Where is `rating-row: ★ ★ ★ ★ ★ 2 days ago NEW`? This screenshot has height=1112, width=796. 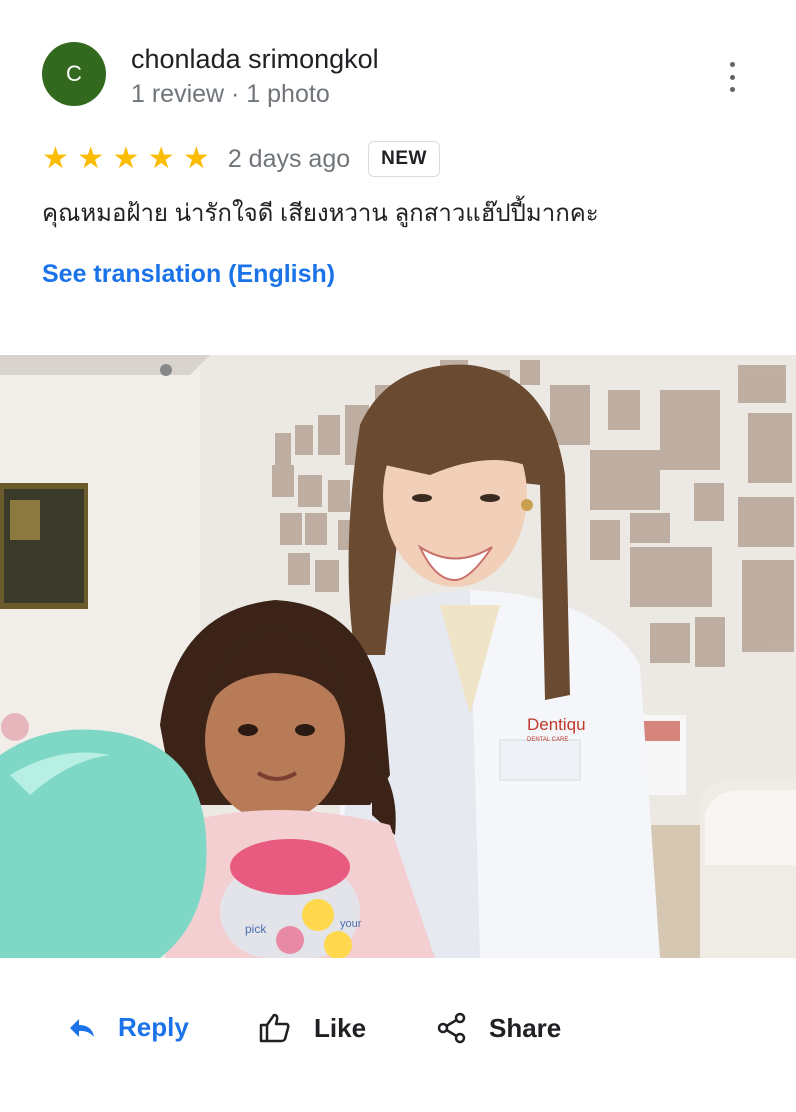
rating-row: ★ ★ ★ ★ ★ 2 days ago NEW is located at coordinates (241, 159).